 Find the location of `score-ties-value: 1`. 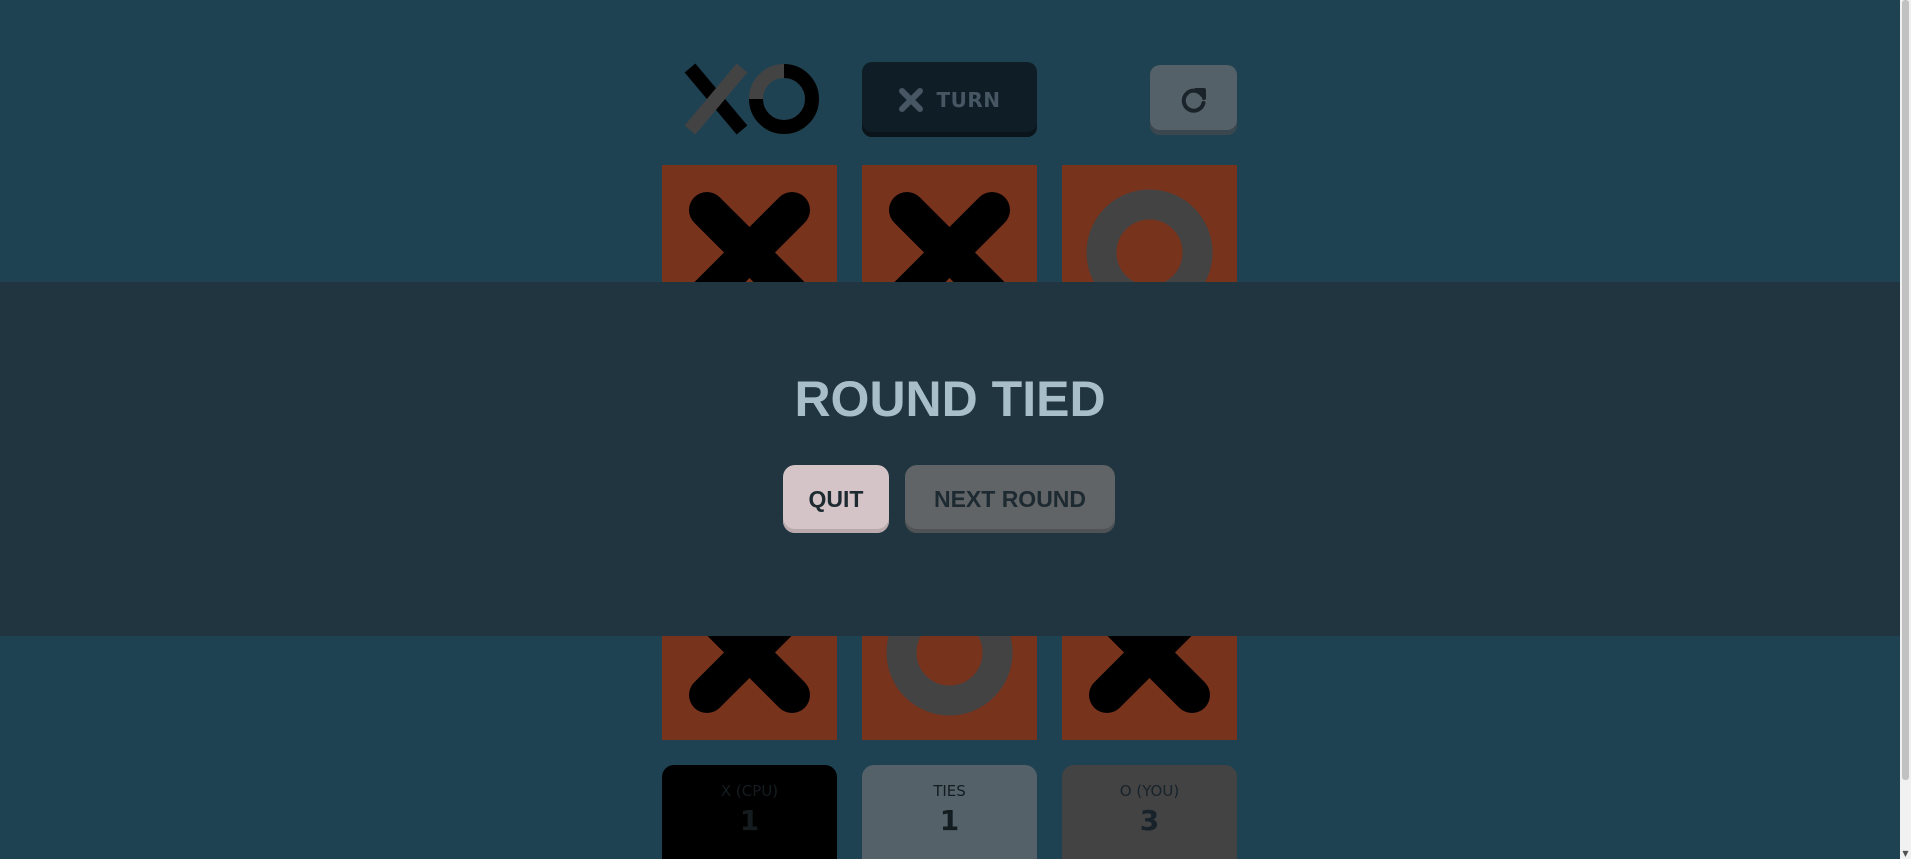

score-ties-value: 1 is located at coordinates (949, 820).